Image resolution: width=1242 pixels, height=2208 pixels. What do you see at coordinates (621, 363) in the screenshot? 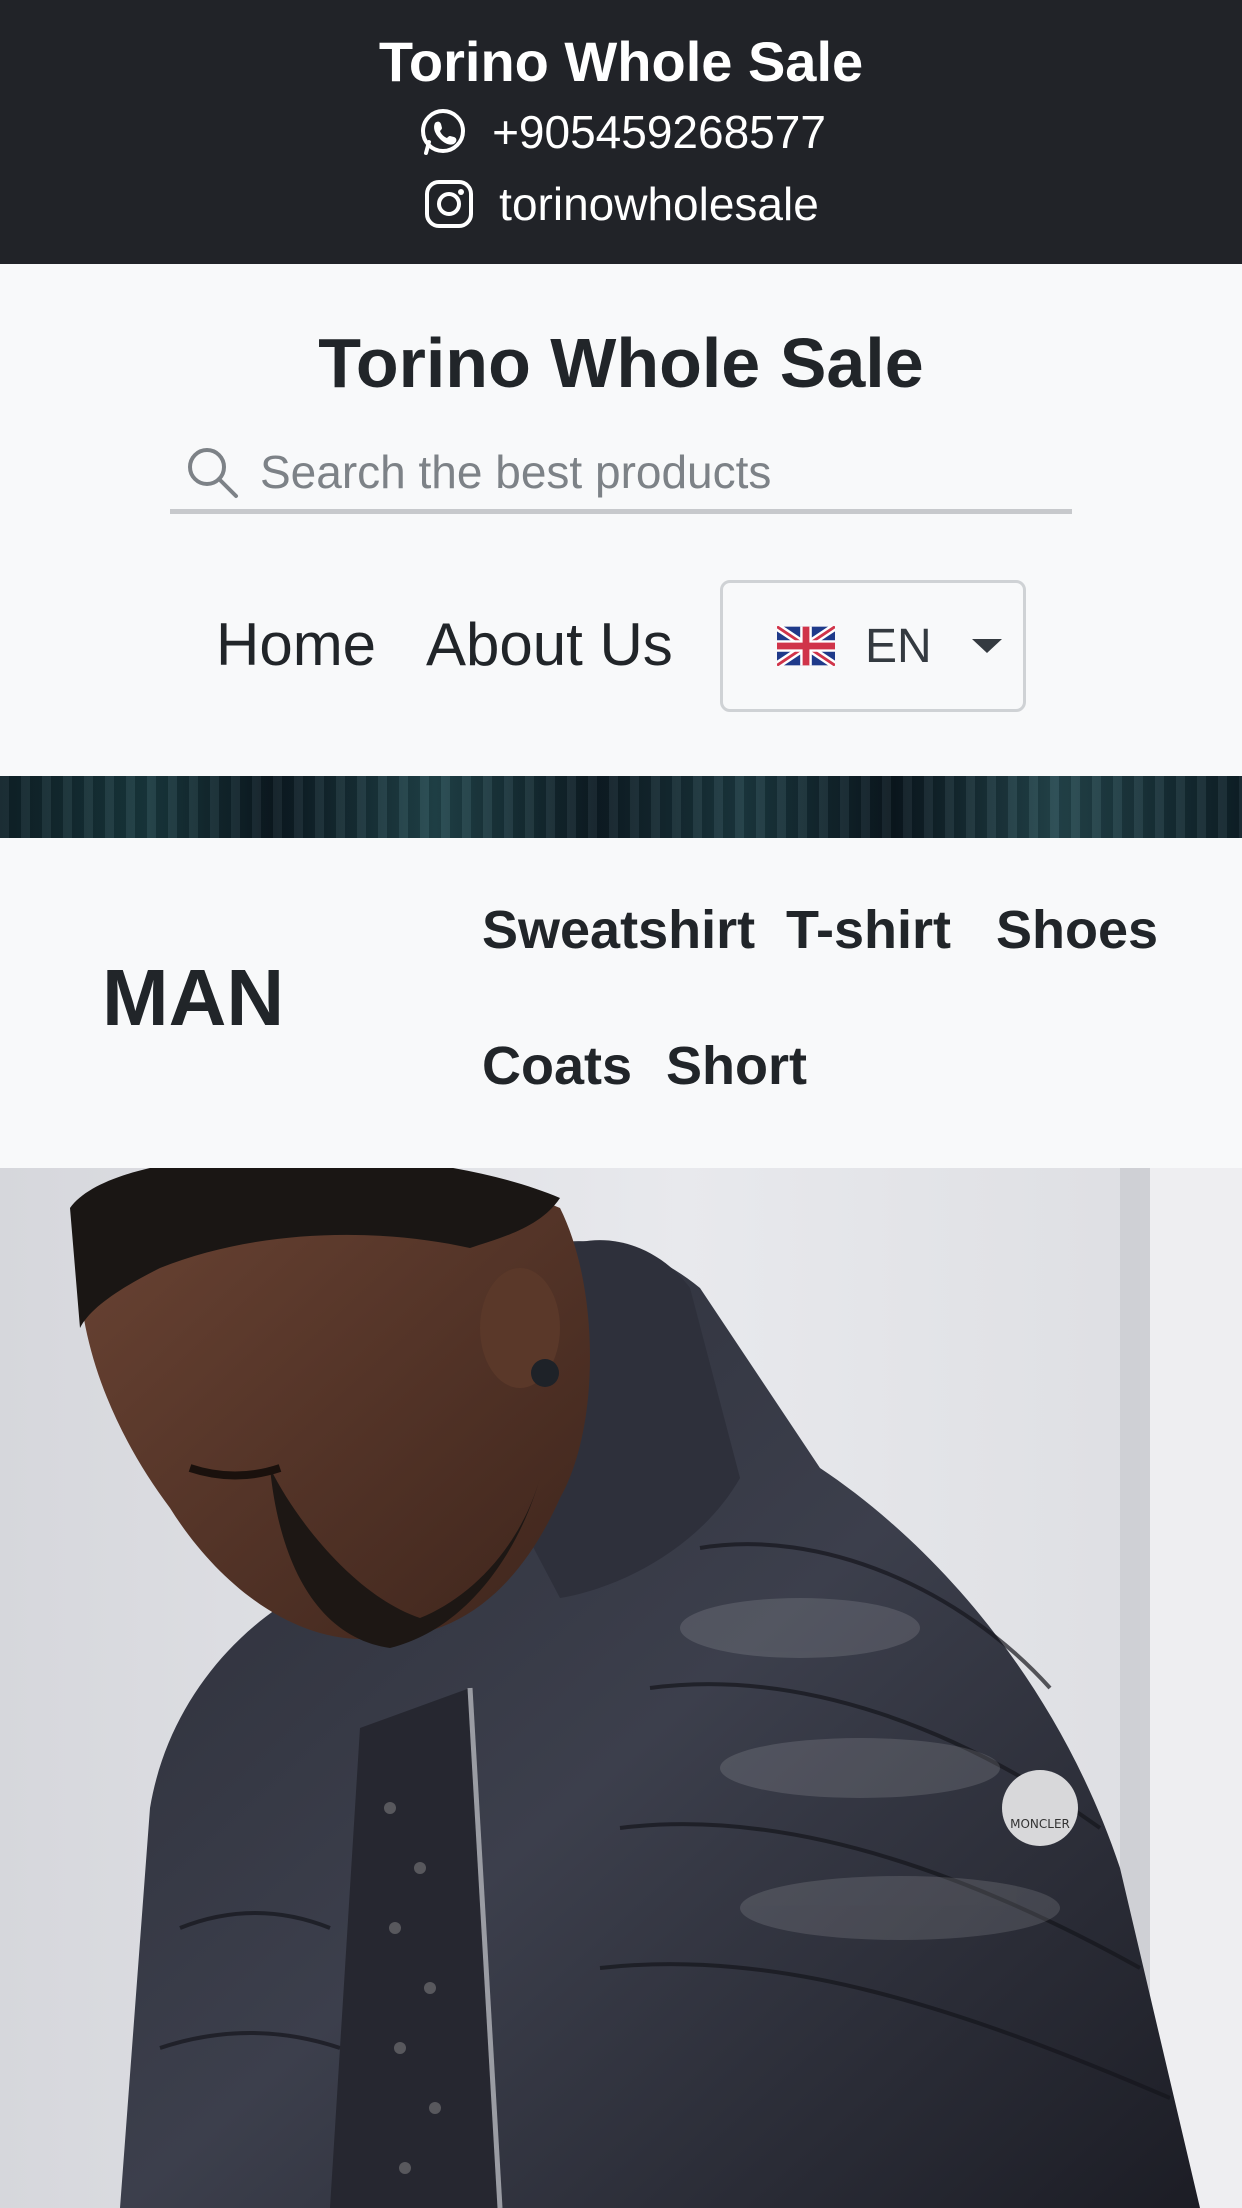
I see `site-title: Torino Whole Sale` at bounding box center [621, 363].